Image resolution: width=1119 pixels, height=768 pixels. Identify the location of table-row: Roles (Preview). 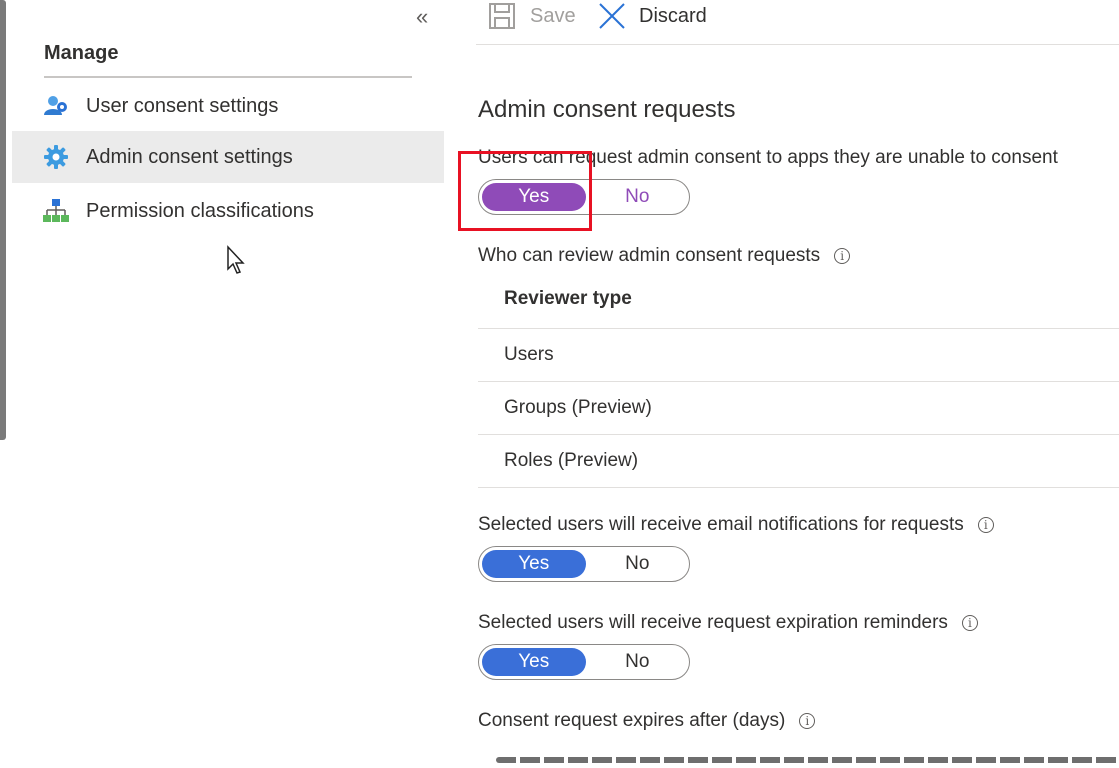
(798, 461).